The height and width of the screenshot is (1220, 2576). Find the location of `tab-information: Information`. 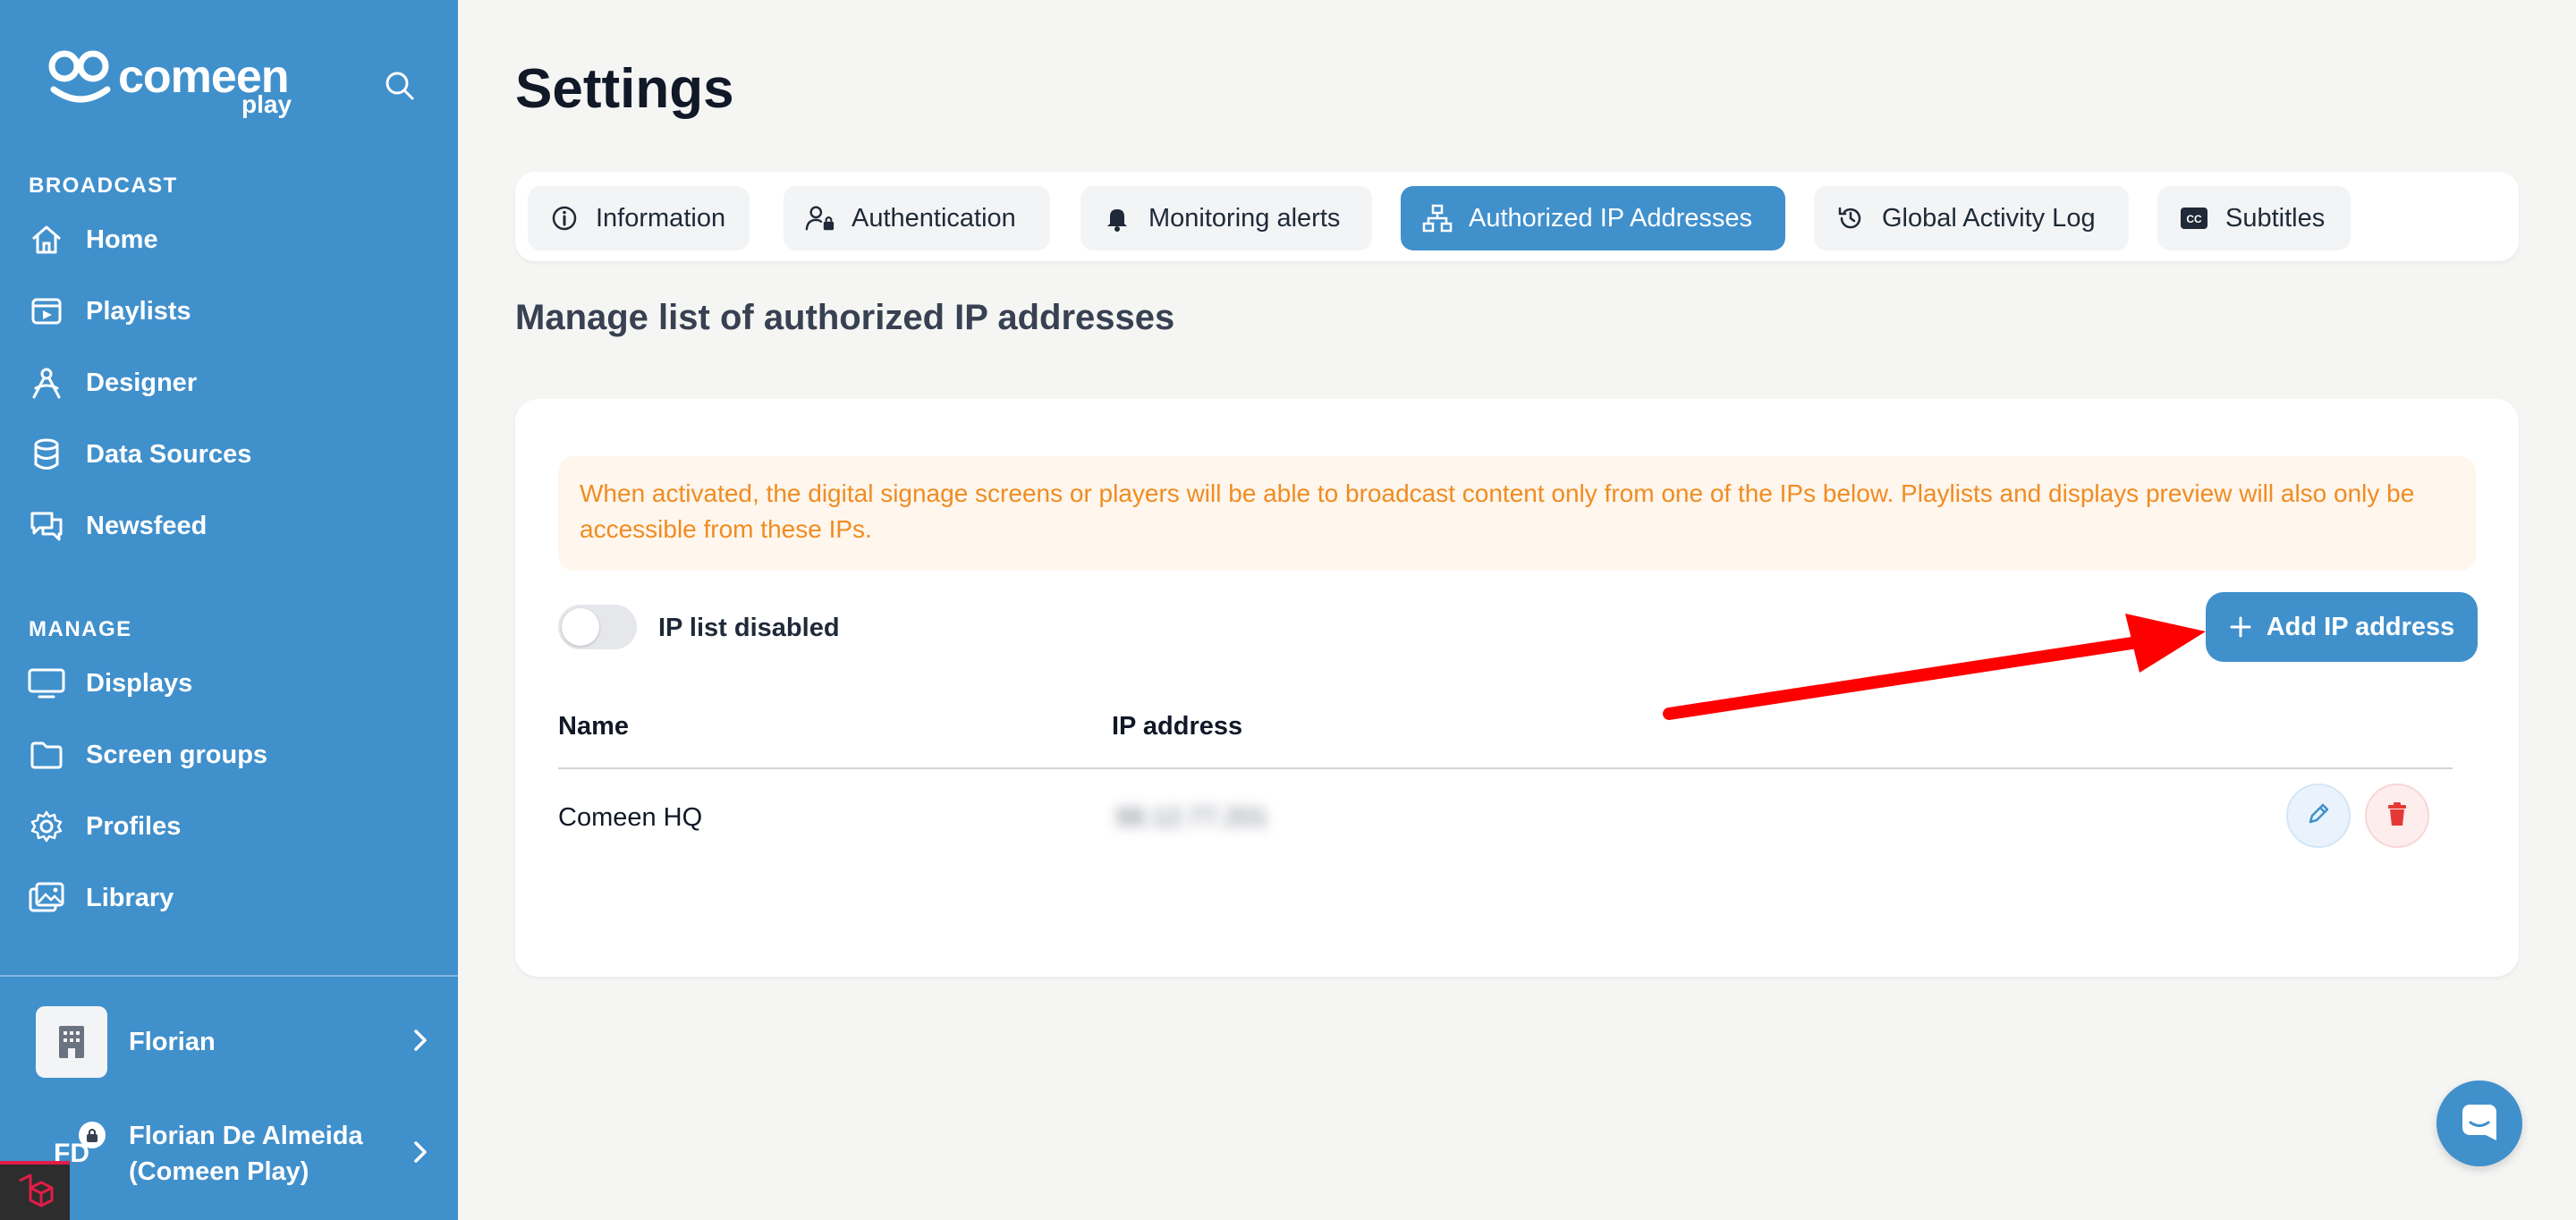

tab-information: Information is located at coordinates (639, 218).